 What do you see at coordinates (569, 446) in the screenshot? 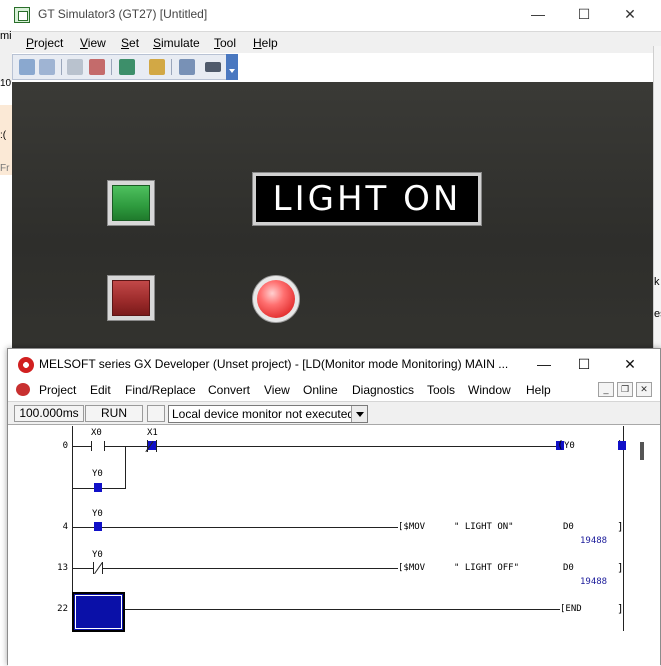
I see `coil-label-y0: Y0` at bounding box center [569, 446].